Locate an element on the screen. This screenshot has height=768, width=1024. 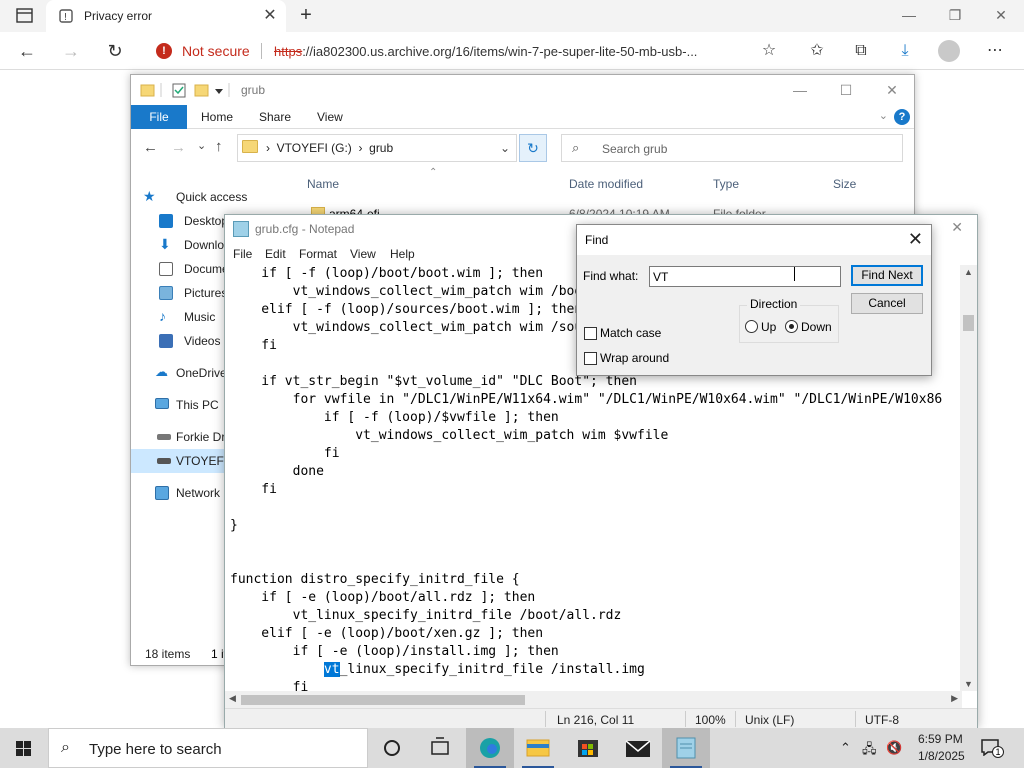
column-type: Type is located at coordinates (726, 184).